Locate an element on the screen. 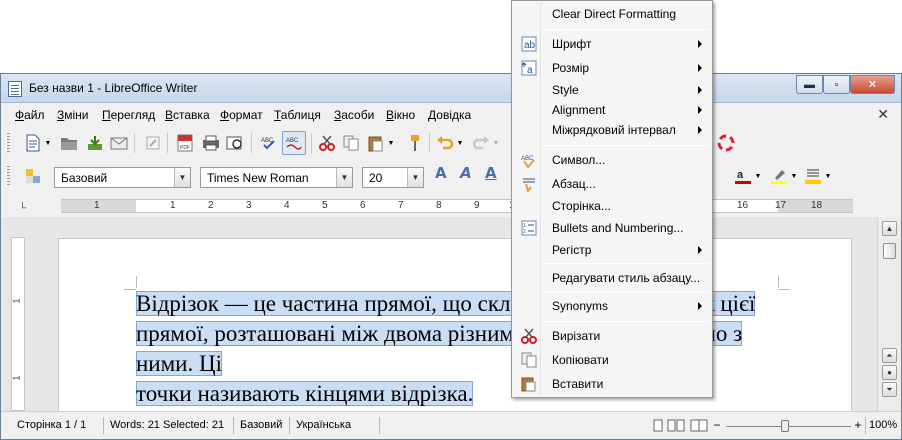  clone-formatting-icon is located at coordinates (415, 143).